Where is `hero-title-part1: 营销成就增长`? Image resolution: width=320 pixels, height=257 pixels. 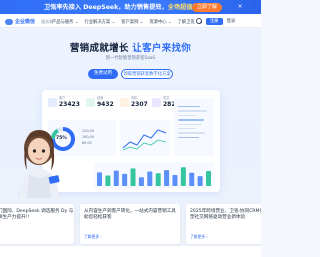 hero-title-part1: 营销成就增长 is located at coordinates (99, 48).